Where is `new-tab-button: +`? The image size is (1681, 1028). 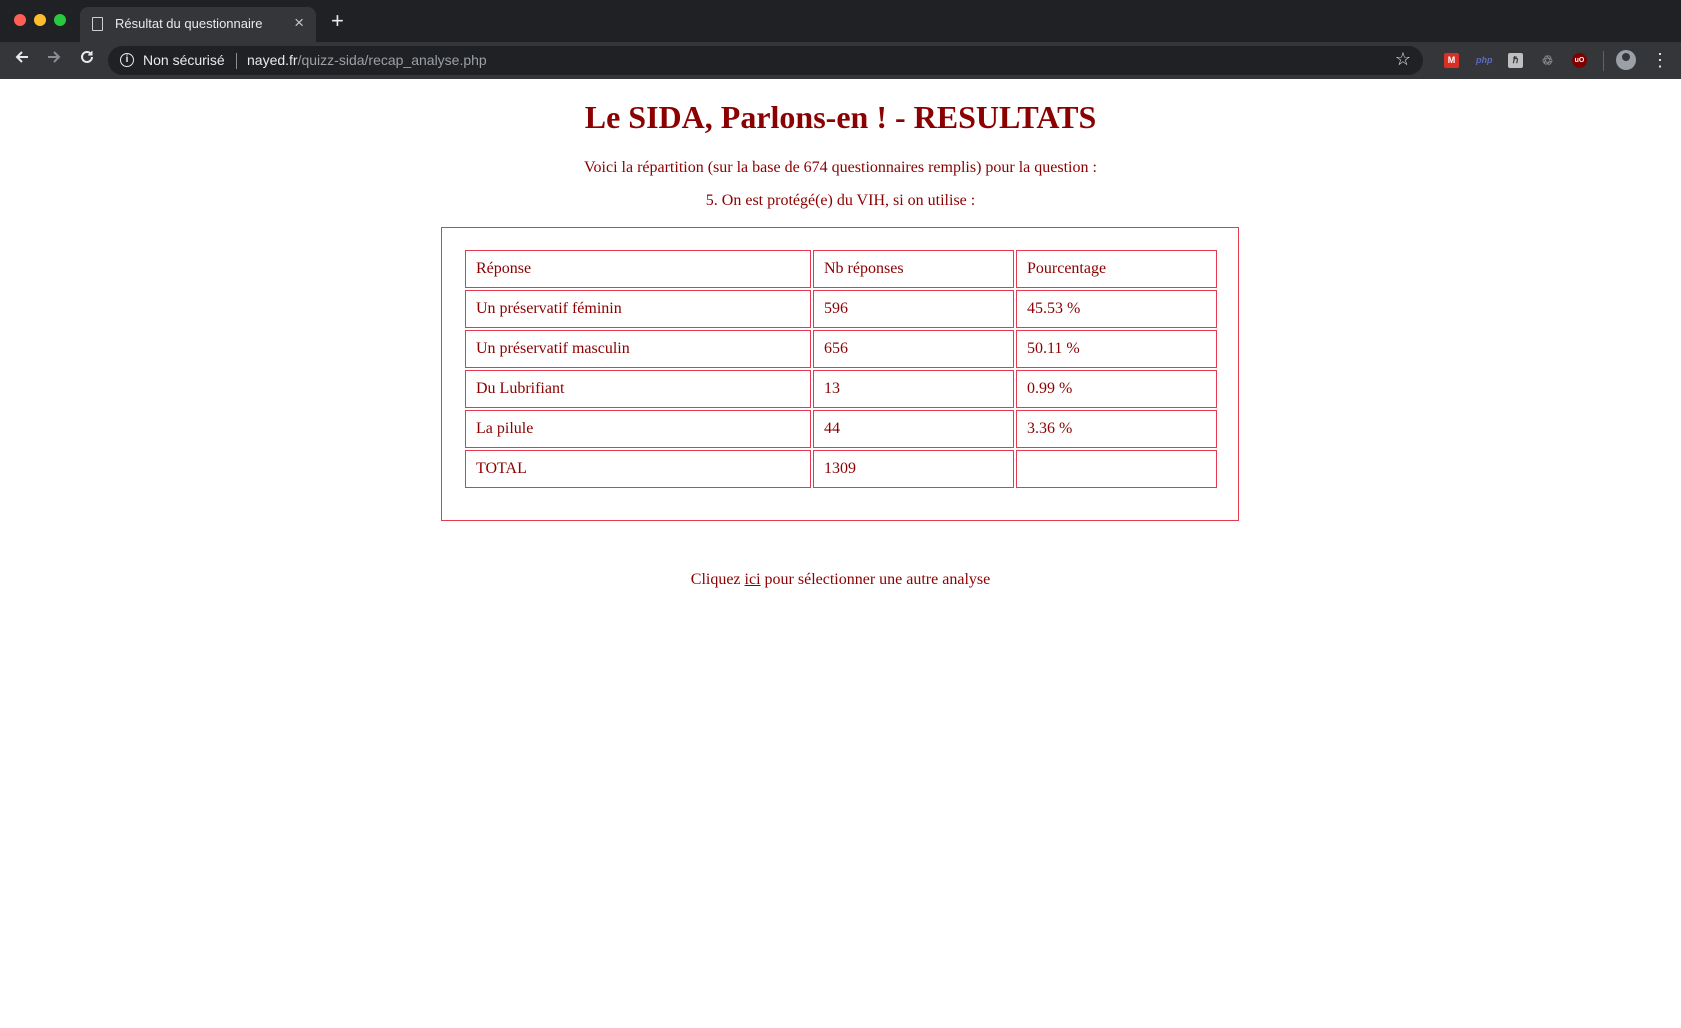
new-tab-button: + is located at coordinates (337, 21).